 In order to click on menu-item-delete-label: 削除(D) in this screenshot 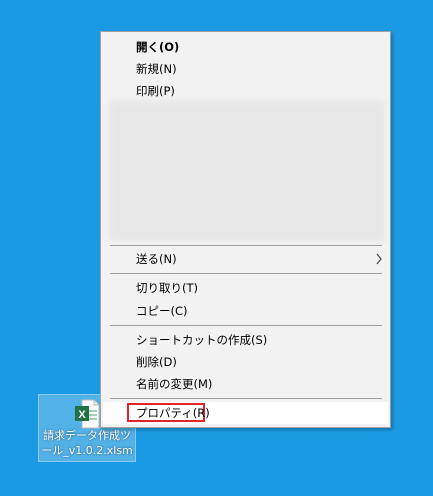, I will do `click(156, 362)`.